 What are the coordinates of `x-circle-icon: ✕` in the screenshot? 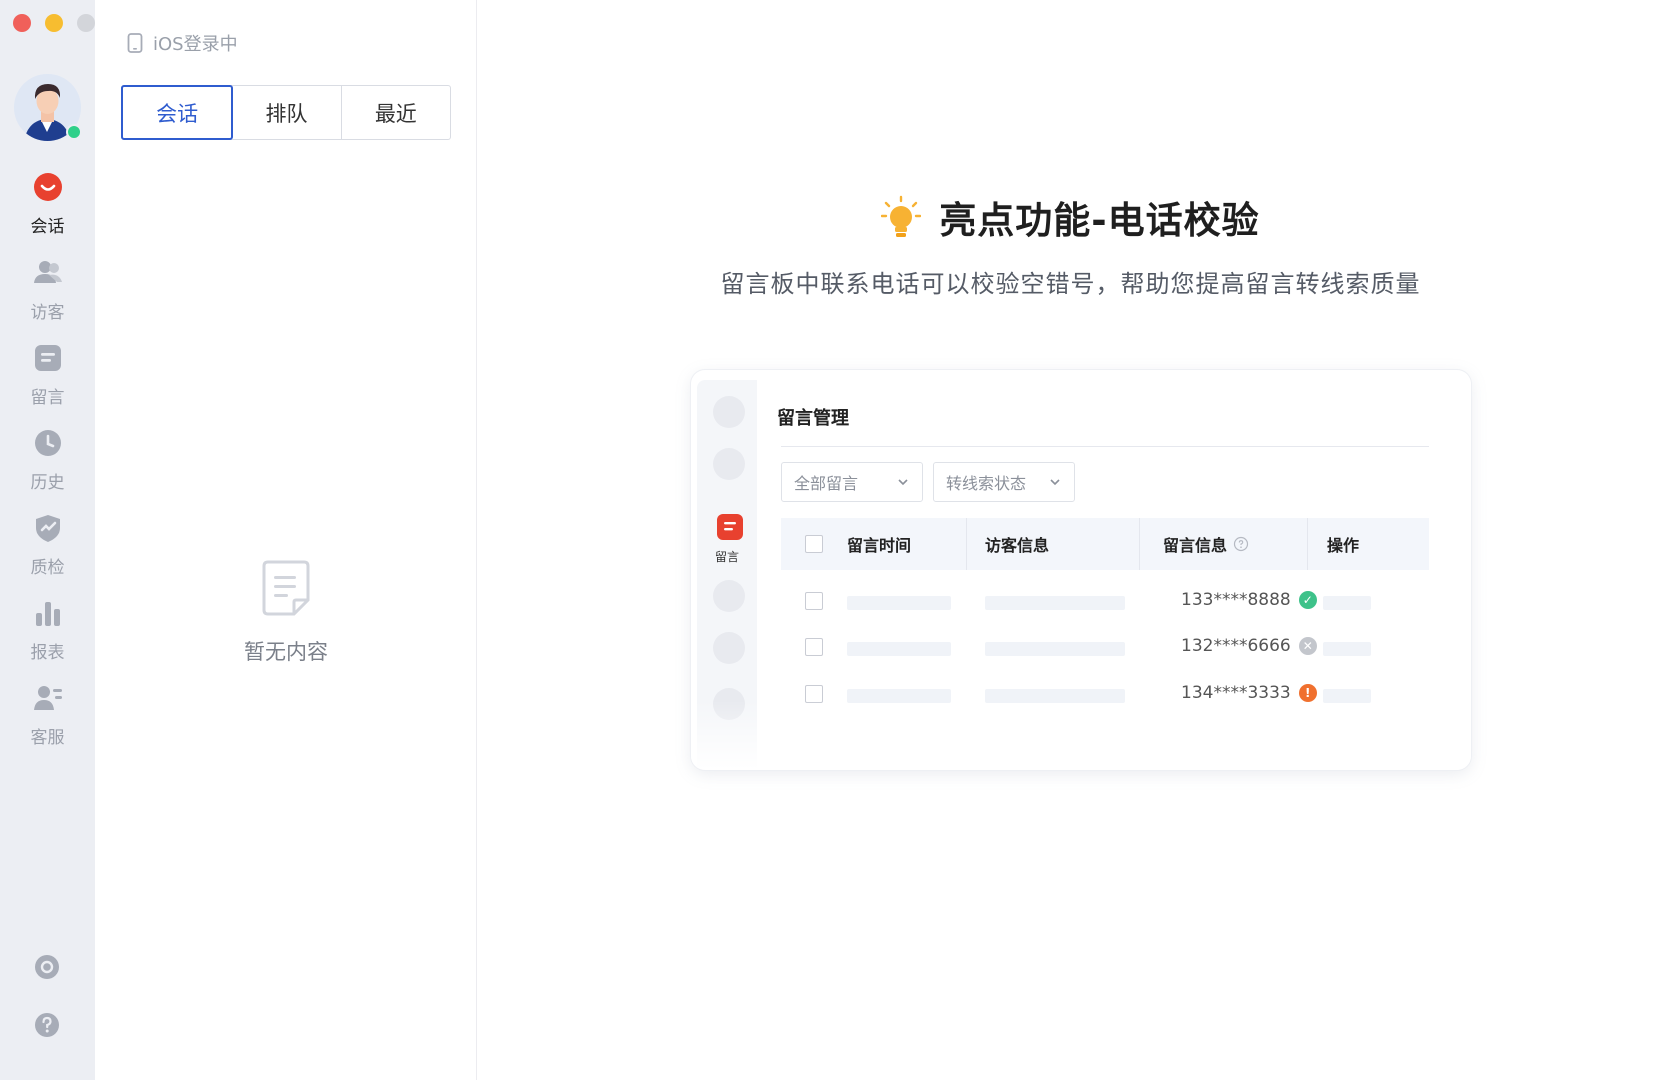 It's located at (1307, 646).